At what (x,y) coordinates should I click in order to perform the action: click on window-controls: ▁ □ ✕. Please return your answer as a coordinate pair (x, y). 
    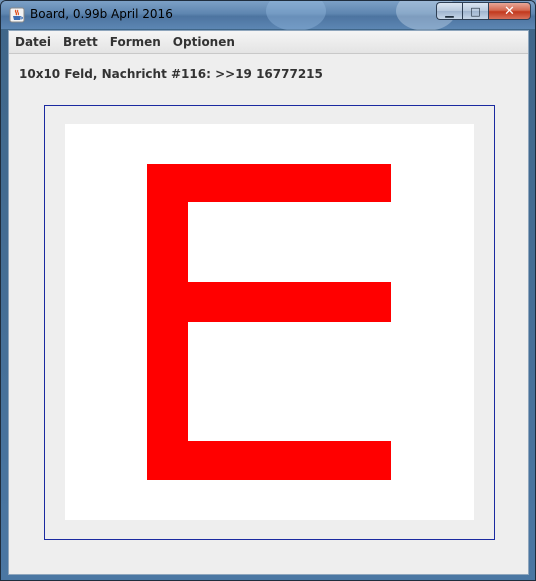
    Looking at the image, I should click on (483, 11).